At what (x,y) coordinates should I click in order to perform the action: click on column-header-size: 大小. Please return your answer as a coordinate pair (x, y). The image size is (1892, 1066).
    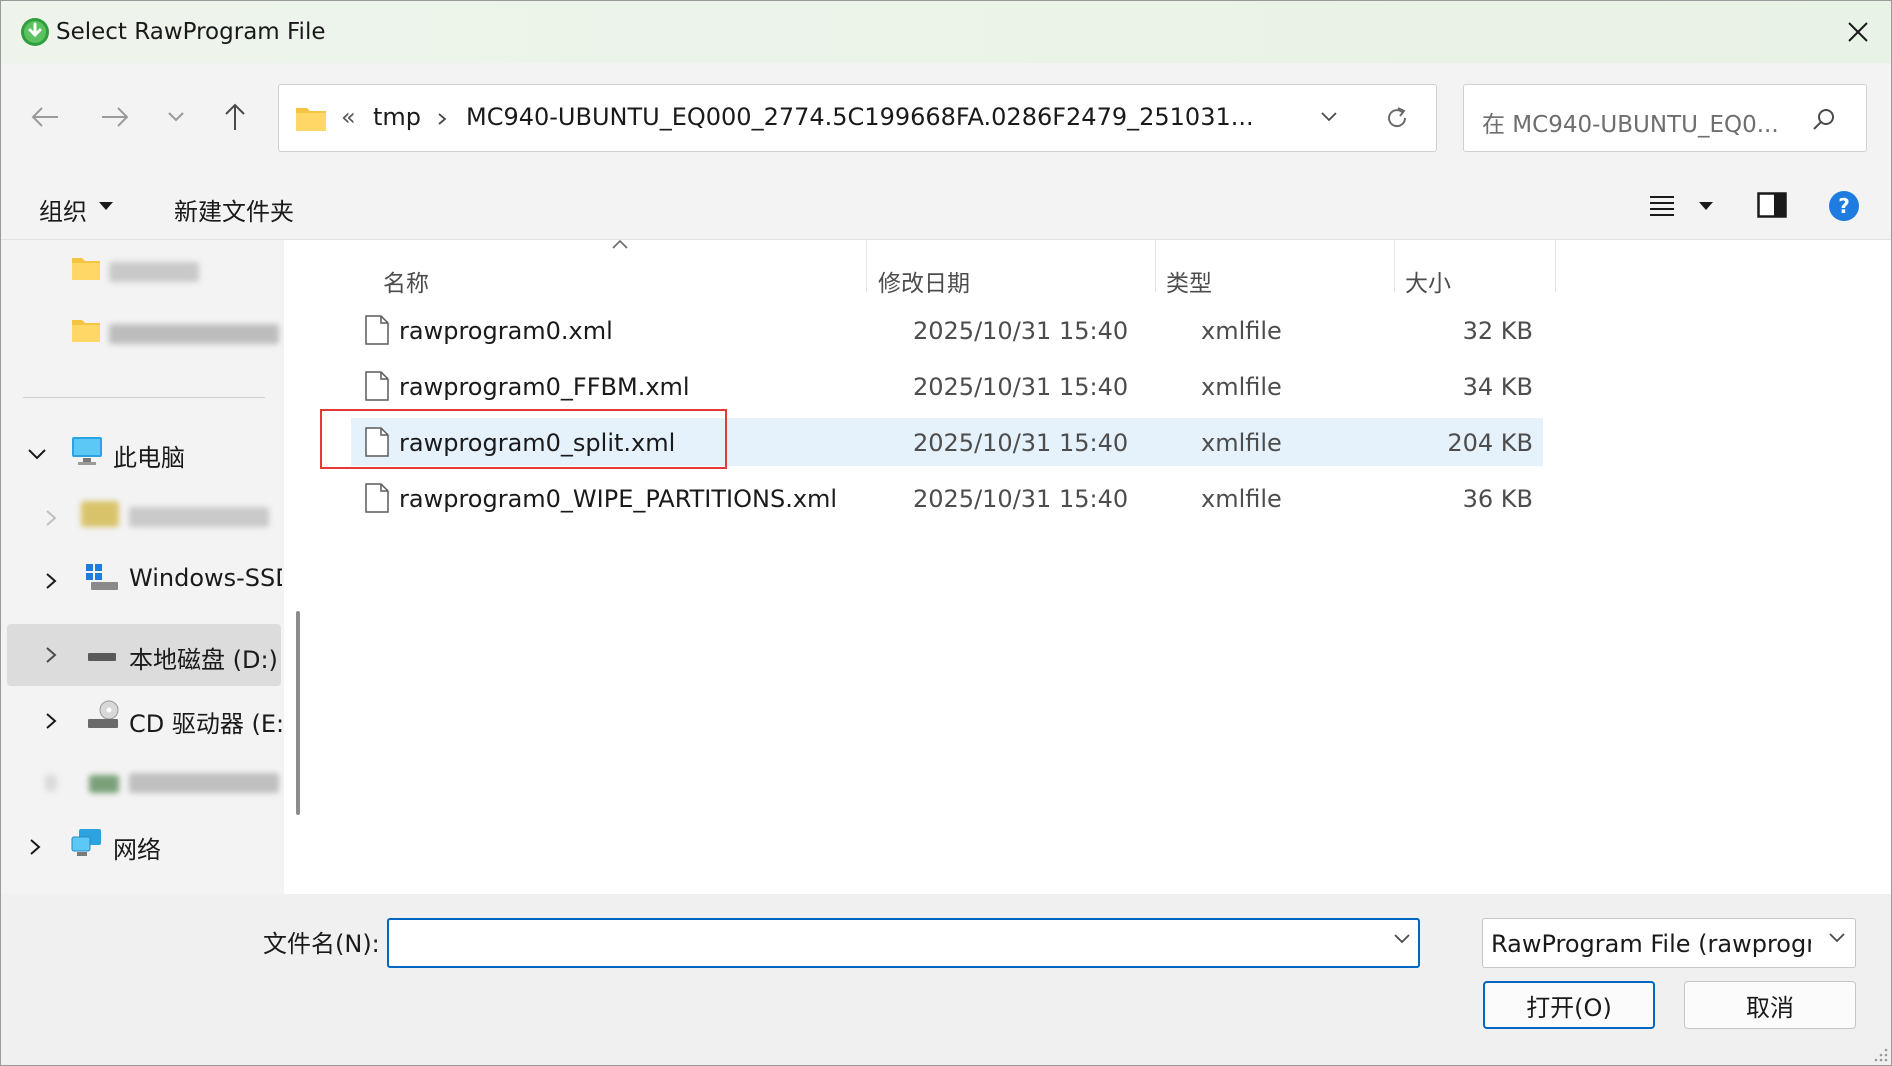
    Looking at the image, I should click on (1475, 280).